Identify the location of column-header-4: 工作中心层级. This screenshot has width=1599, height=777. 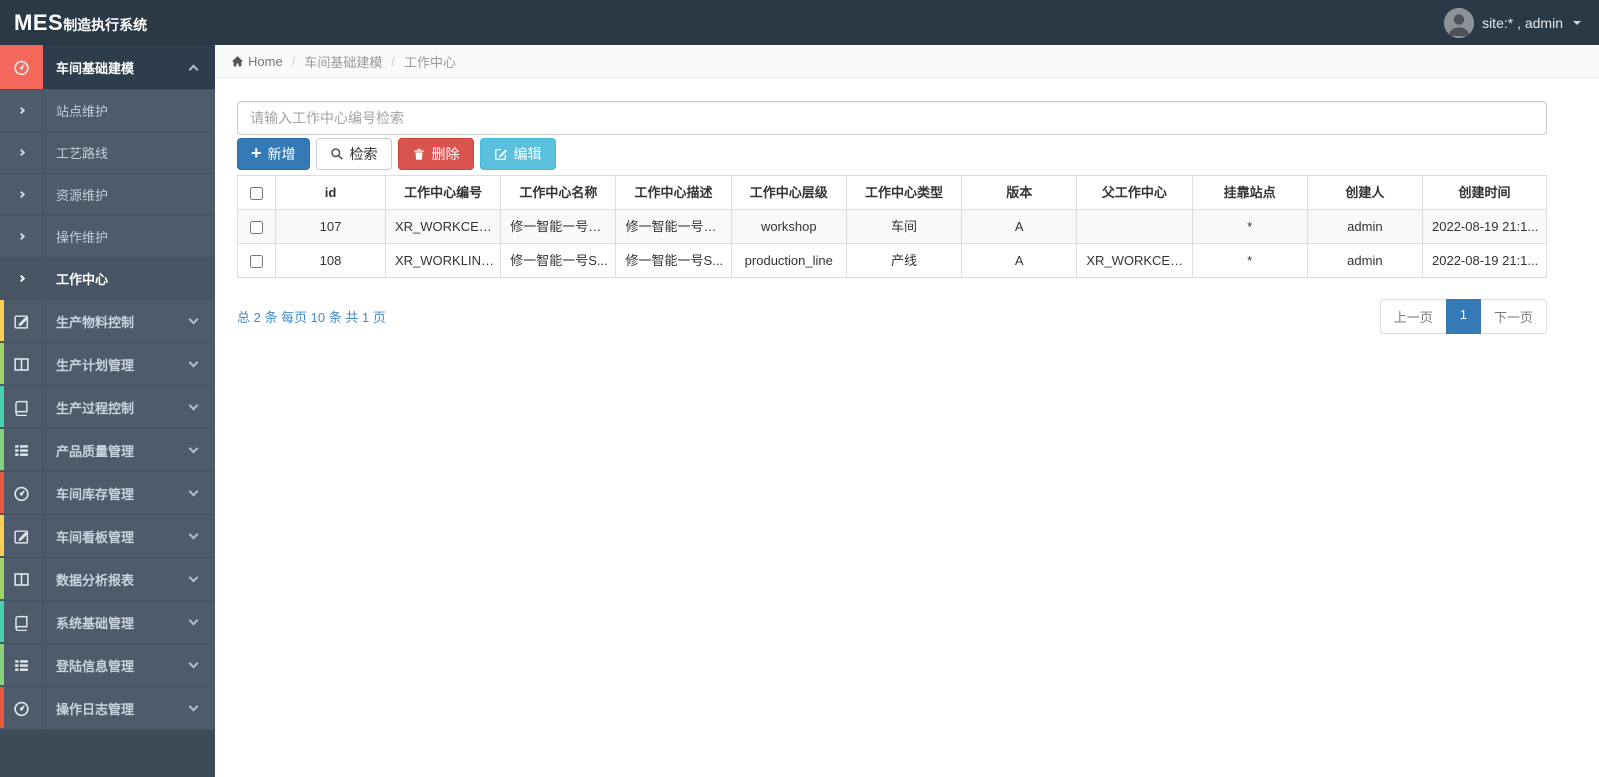
(788, 192).